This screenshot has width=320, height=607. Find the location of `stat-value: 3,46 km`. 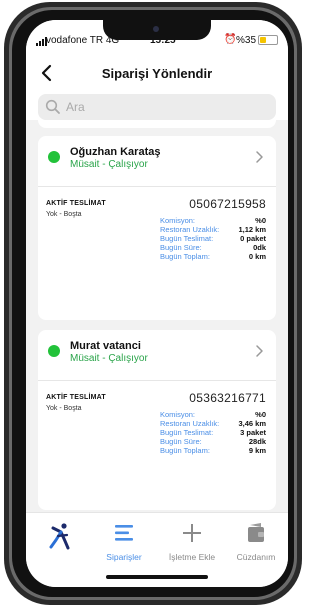

stat-value: 3,46 km is located at coordinates (252, 423).